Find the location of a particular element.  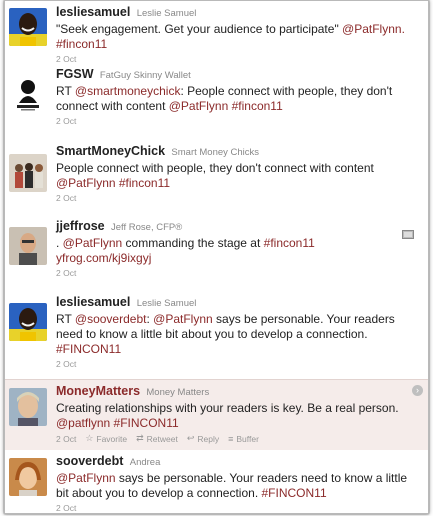

favorite-label: Favorite is located at coordinates (112, 438).